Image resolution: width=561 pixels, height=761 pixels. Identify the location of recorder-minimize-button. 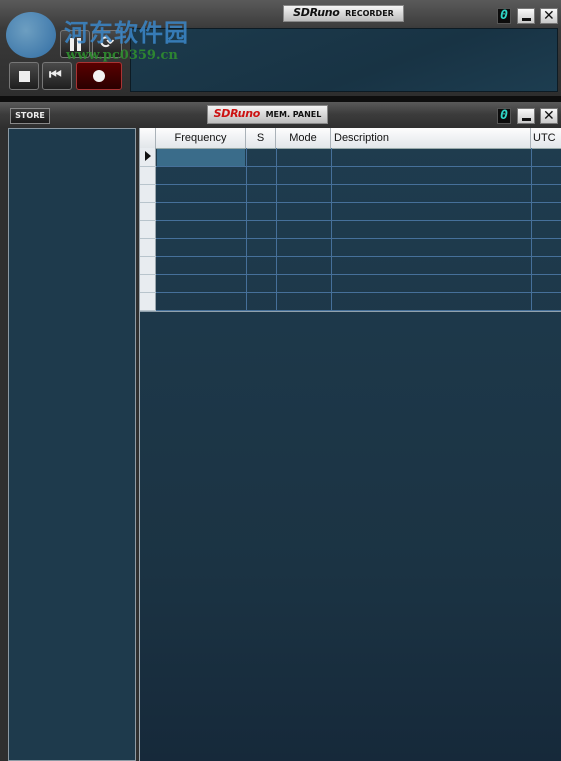
(526, 16).